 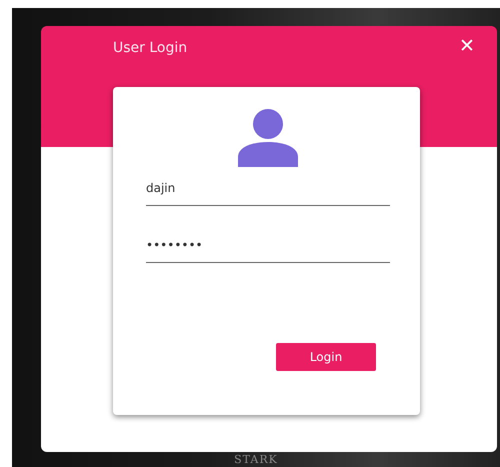 I want to click on login-button: Login, so click(x=326, y=357).